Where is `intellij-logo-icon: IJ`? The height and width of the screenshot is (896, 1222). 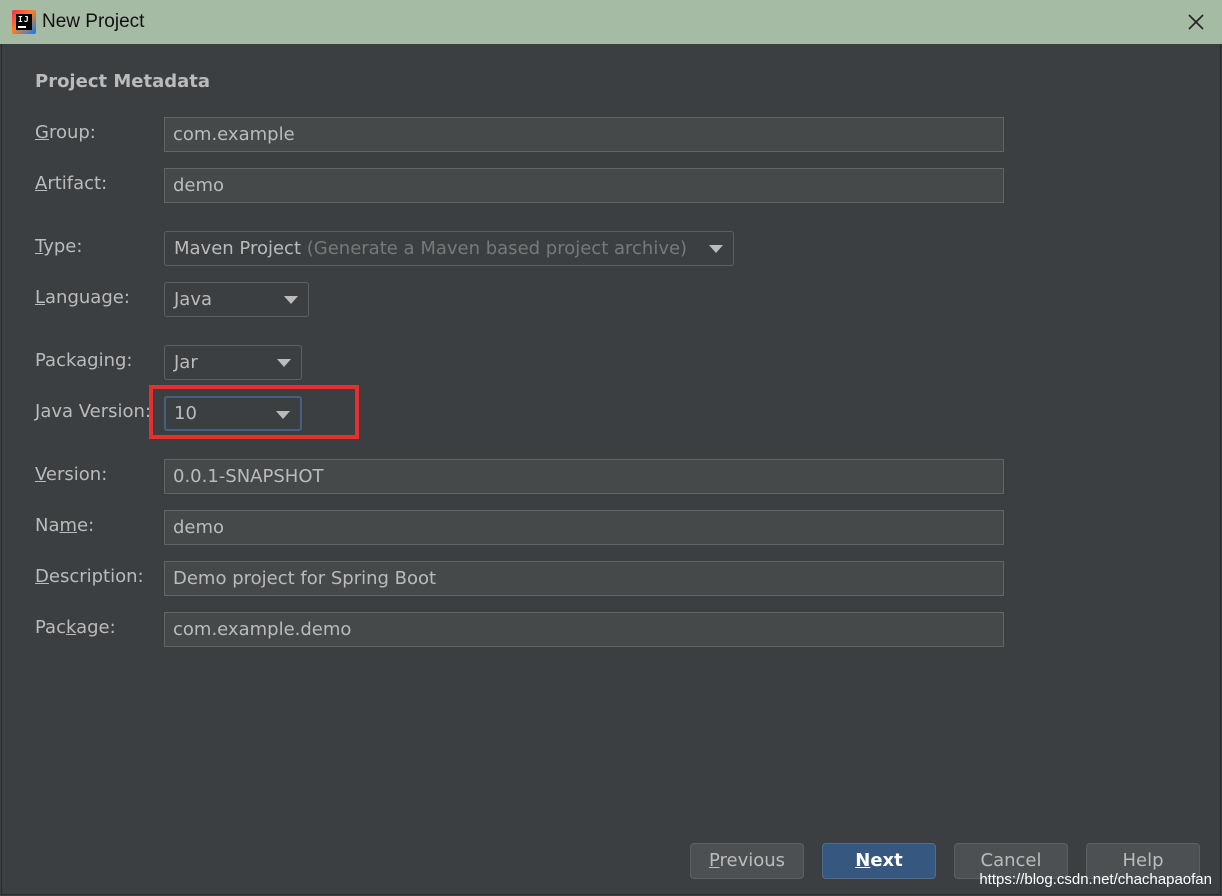 intellij-logo-icon: IJ is located at coordinates (24, 22).